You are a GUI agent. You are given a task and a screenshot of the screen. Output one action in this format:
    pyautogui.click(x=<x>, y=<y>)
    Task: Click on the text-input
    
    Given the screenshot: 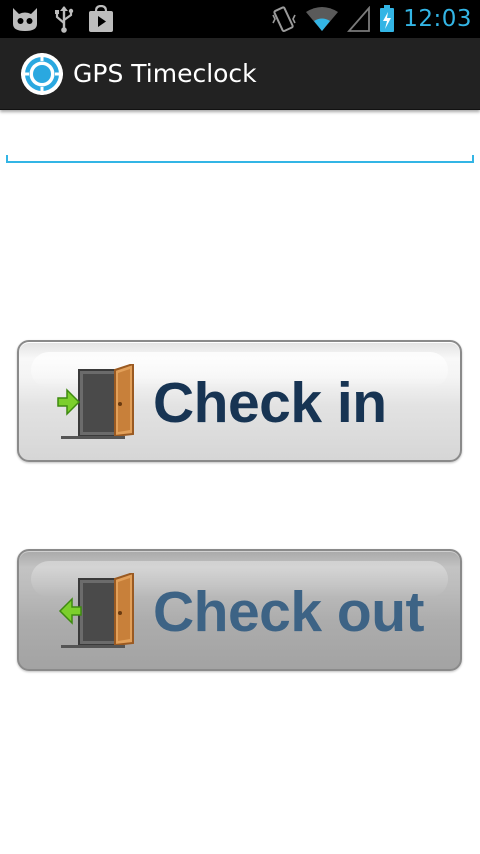 What is the action you would take?
    pyautogui.click(x=240, y=141)
    